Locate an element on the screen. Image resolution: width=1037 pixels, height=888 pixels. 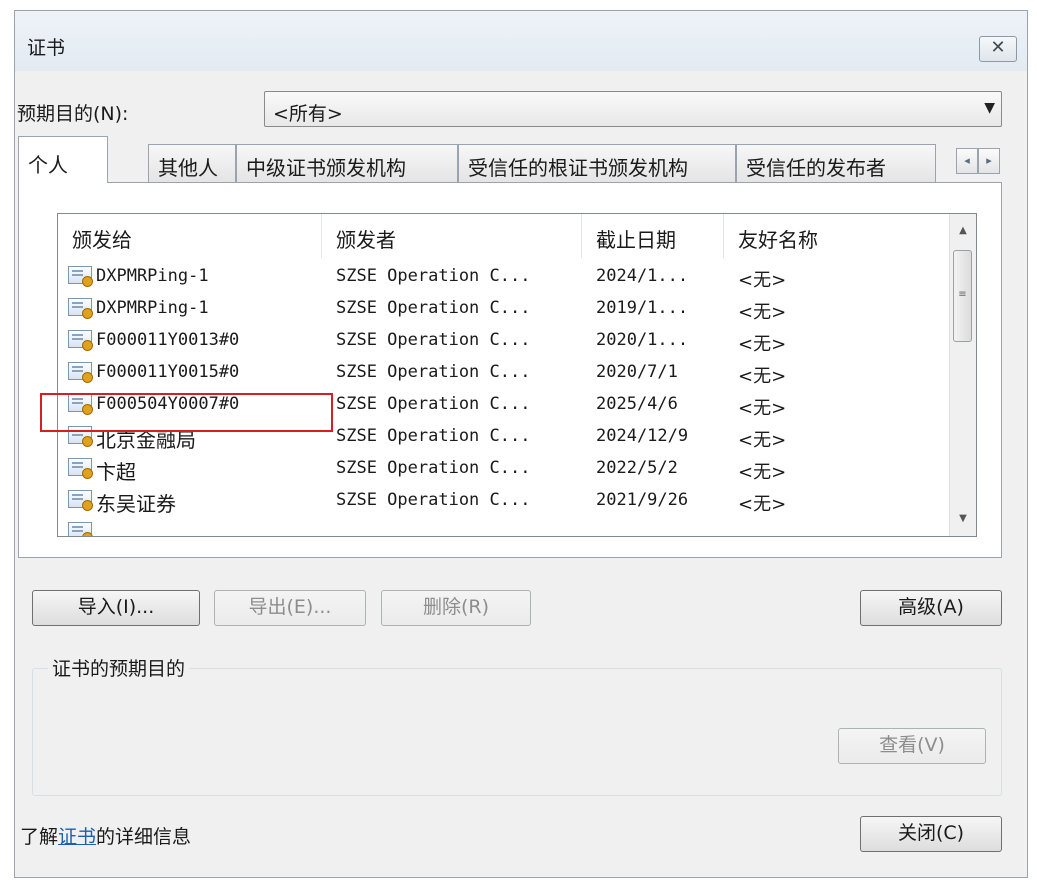
list-header: 颁发给 颁发者 截止日期 友好名称 is located at coordinates (505, 236).